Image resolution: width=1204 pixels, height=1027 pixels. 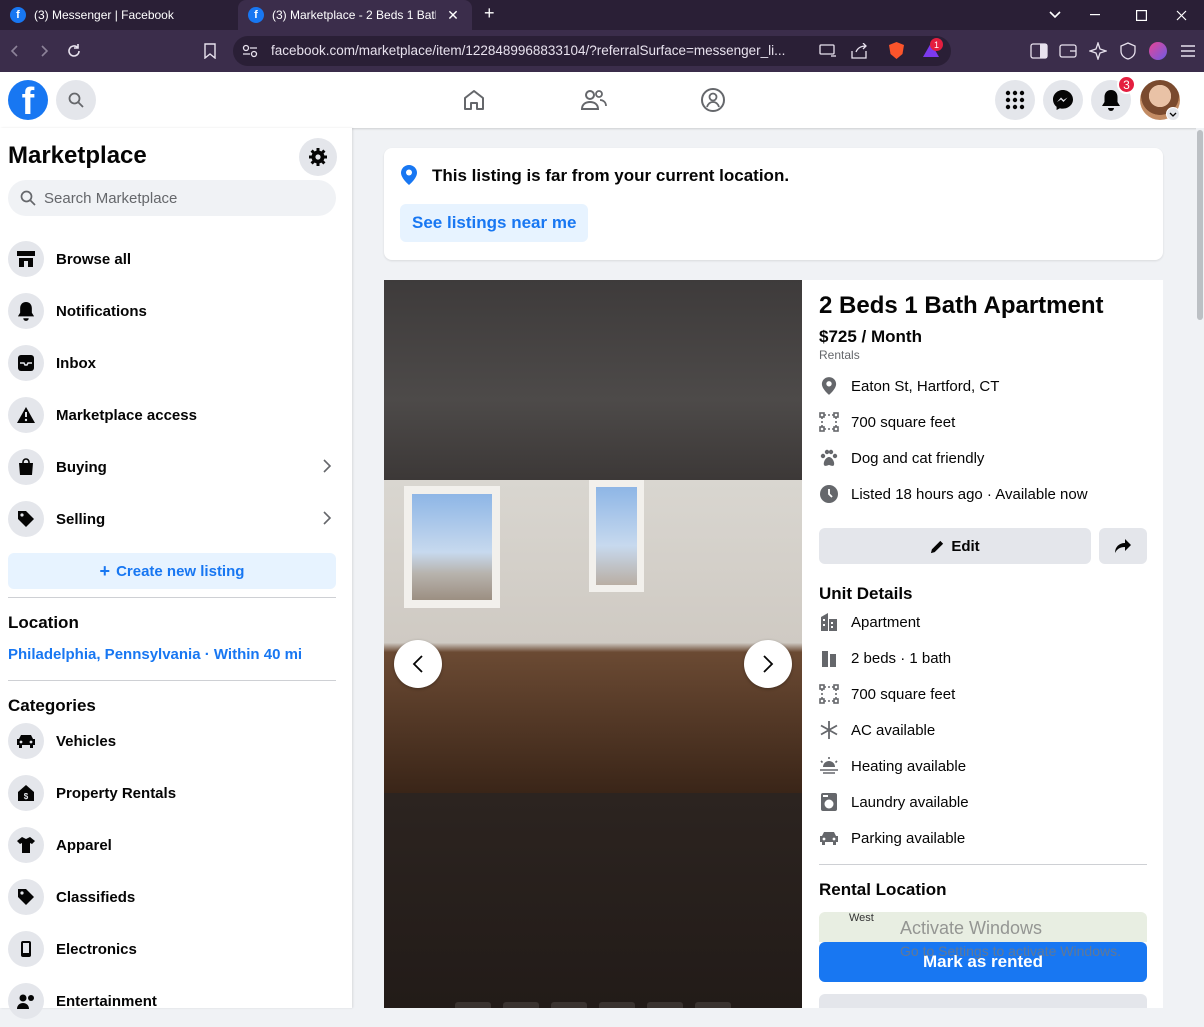 What do you see at coordinates (1200, 225) in the screenshot?
I see `scrollbar-thumb` at bounding box center [1200, 225].